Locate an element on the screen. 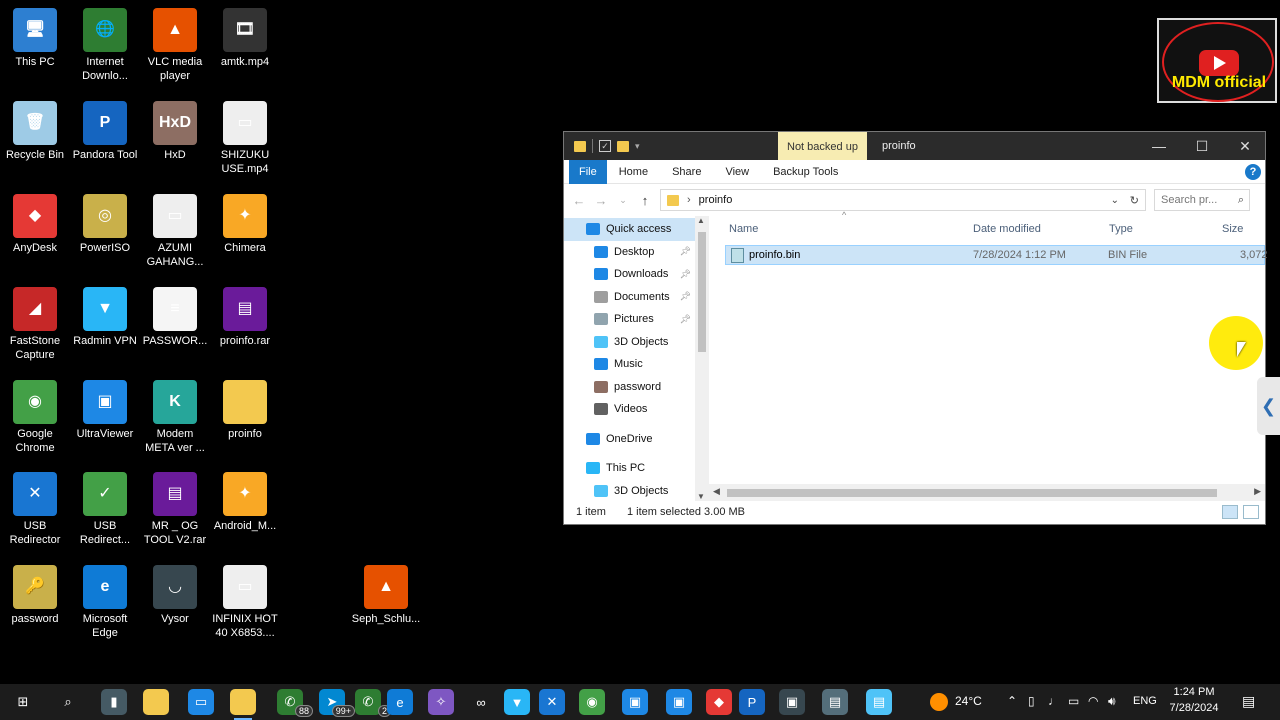 The height and width of the screenshot is (720, 1280). wifi-icon: ◠ is located at coordinates (1093, 701).